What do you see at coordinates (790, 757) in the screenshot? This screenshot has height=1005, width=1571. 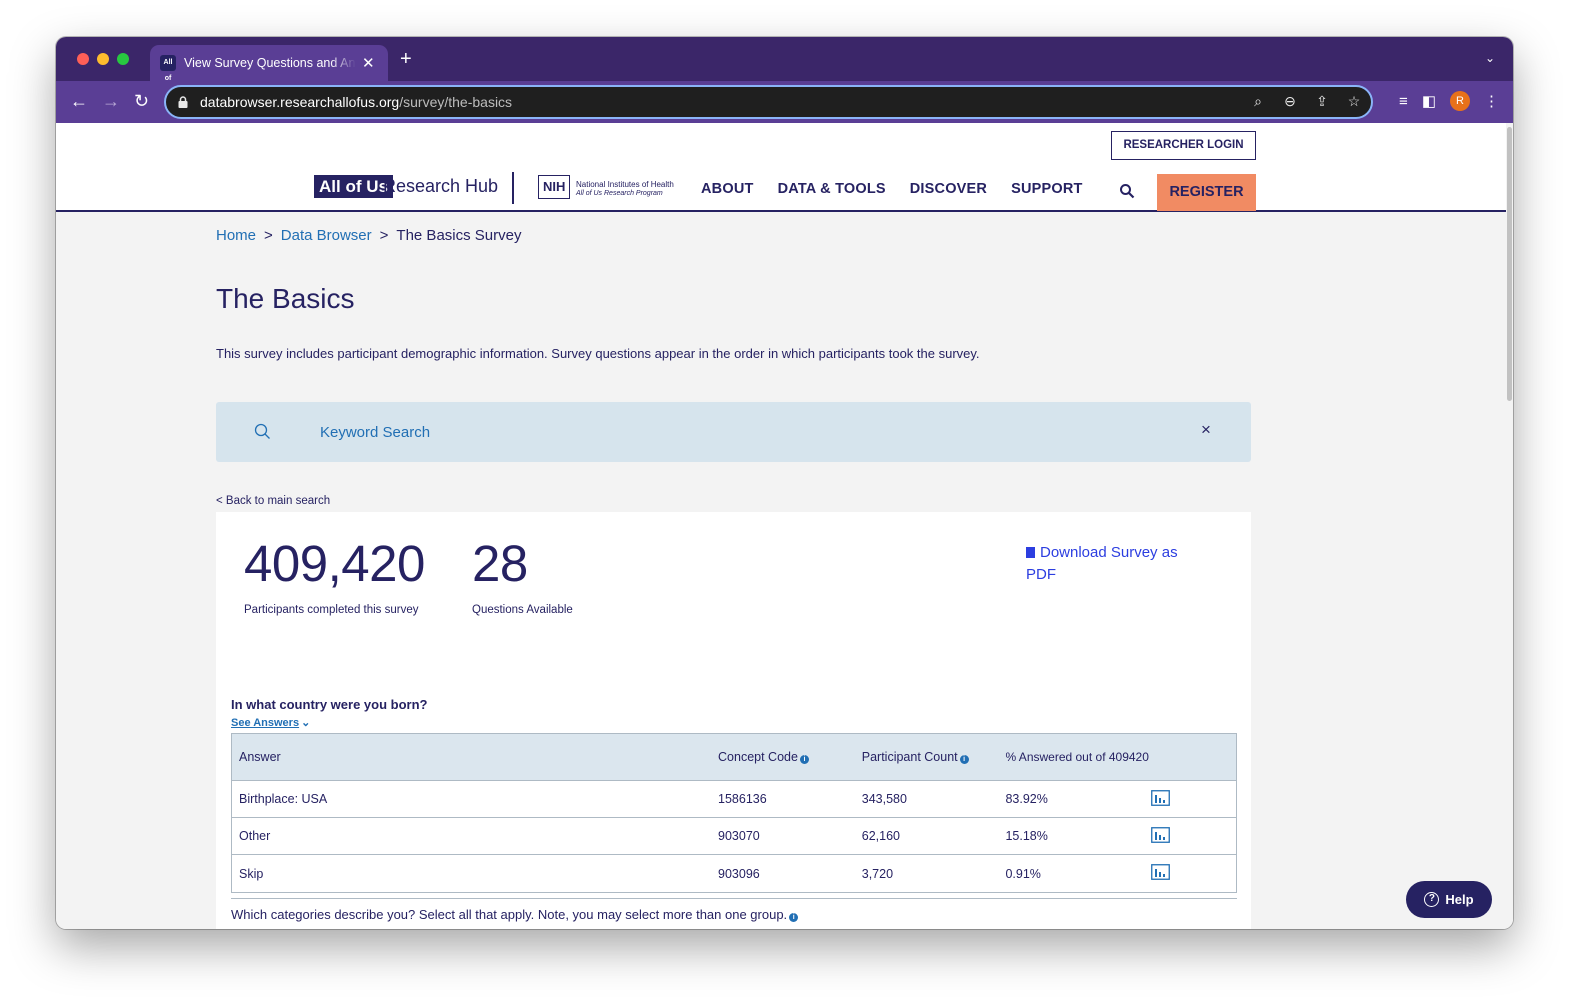 I see `col-concept-code: Concept Code i` at bounding box center [790, 757].